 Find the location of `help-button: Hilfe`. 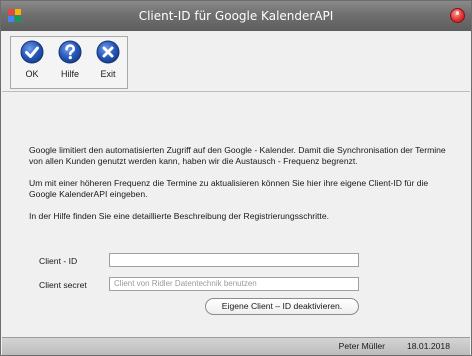

help-button: Hilfe is located at coordinates (70, 63).